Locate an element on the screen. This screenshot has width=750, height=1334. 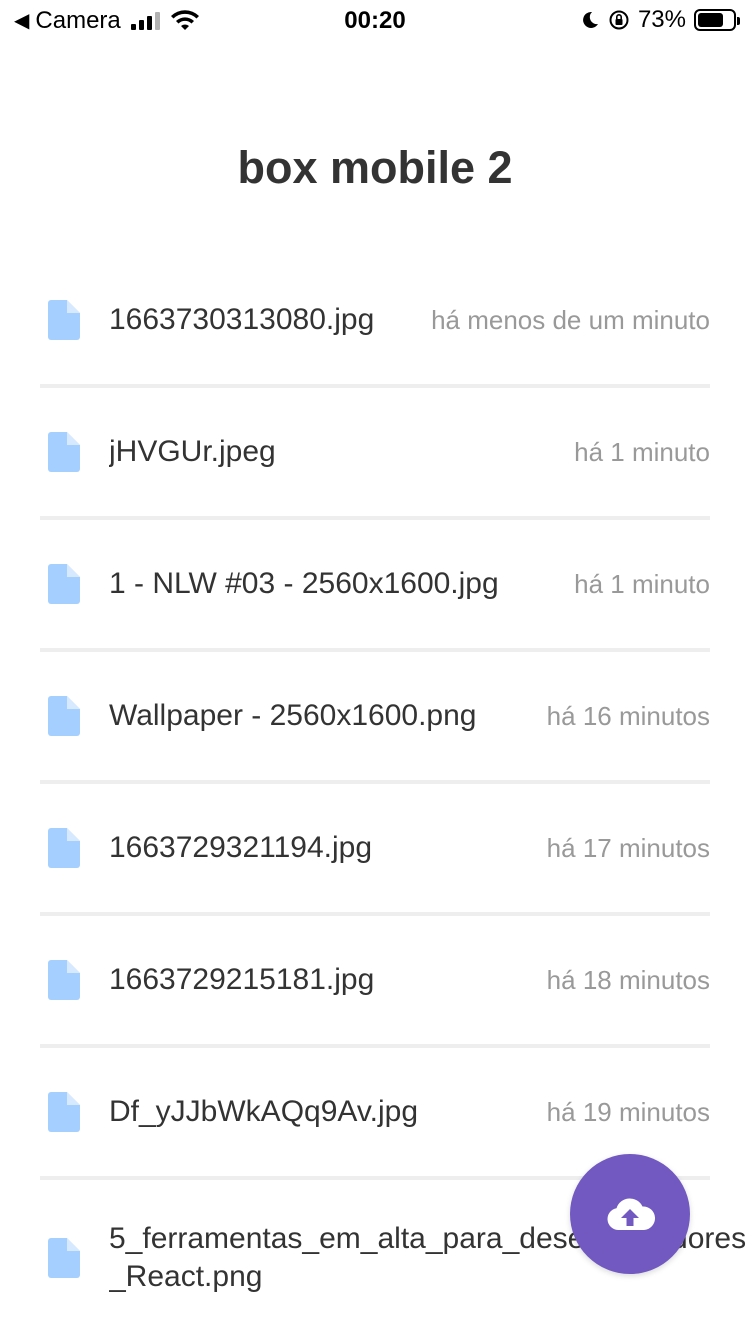
file-time: há menos de um minuto is located at coordinates (569, 320).